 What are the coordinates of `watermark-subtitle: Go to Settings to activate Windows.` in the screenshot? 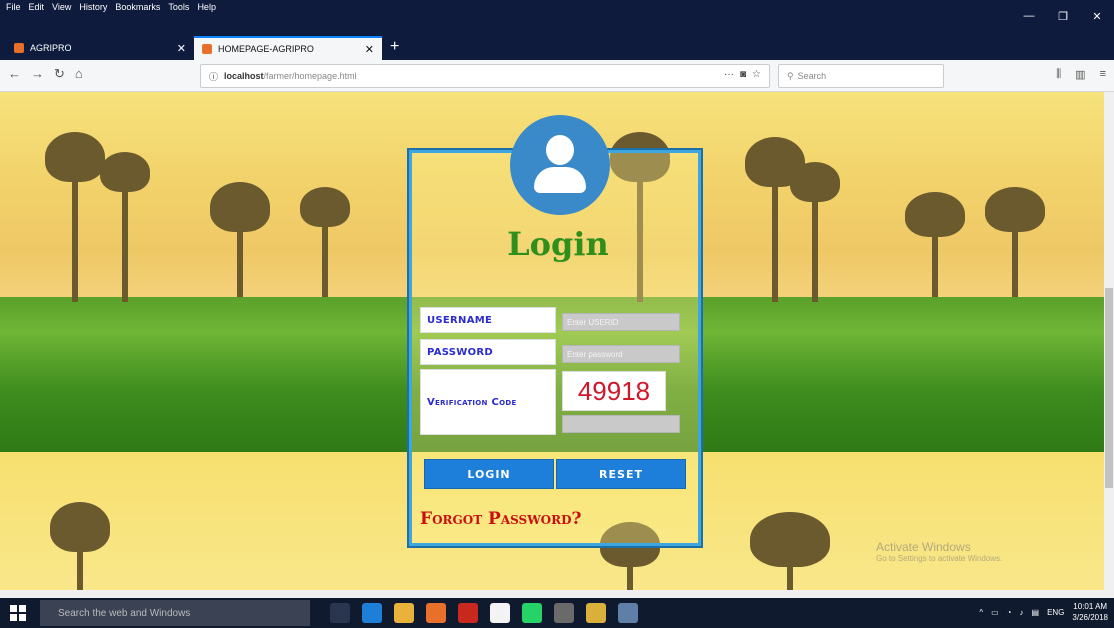 It's located at (939, 558).